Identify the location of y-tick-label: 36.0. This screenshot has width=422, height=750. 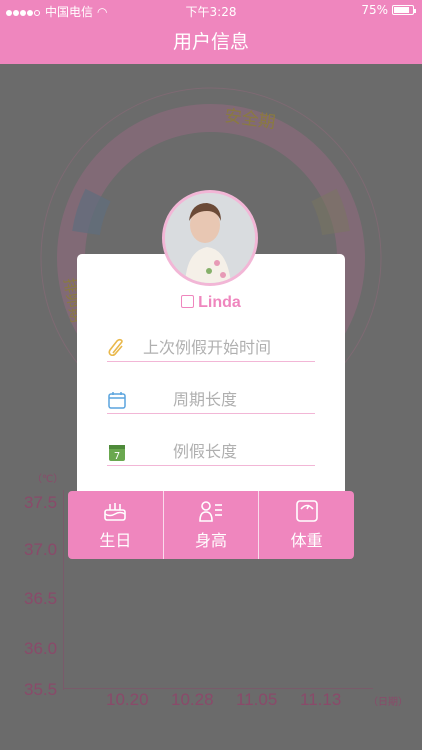
(41, 648).